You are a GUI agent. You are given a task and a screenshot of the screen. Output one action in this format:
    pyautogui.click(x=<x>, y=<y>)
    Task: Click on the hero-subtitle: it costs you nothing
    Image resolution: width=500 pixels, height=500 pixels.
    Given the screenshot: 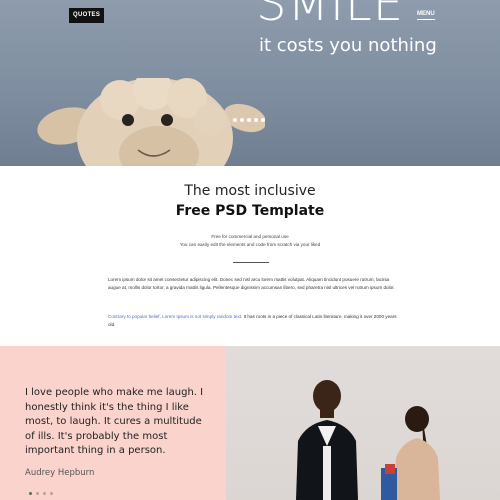 What is the action you would take?
    pyautogui.click(x=348, y=45)
    